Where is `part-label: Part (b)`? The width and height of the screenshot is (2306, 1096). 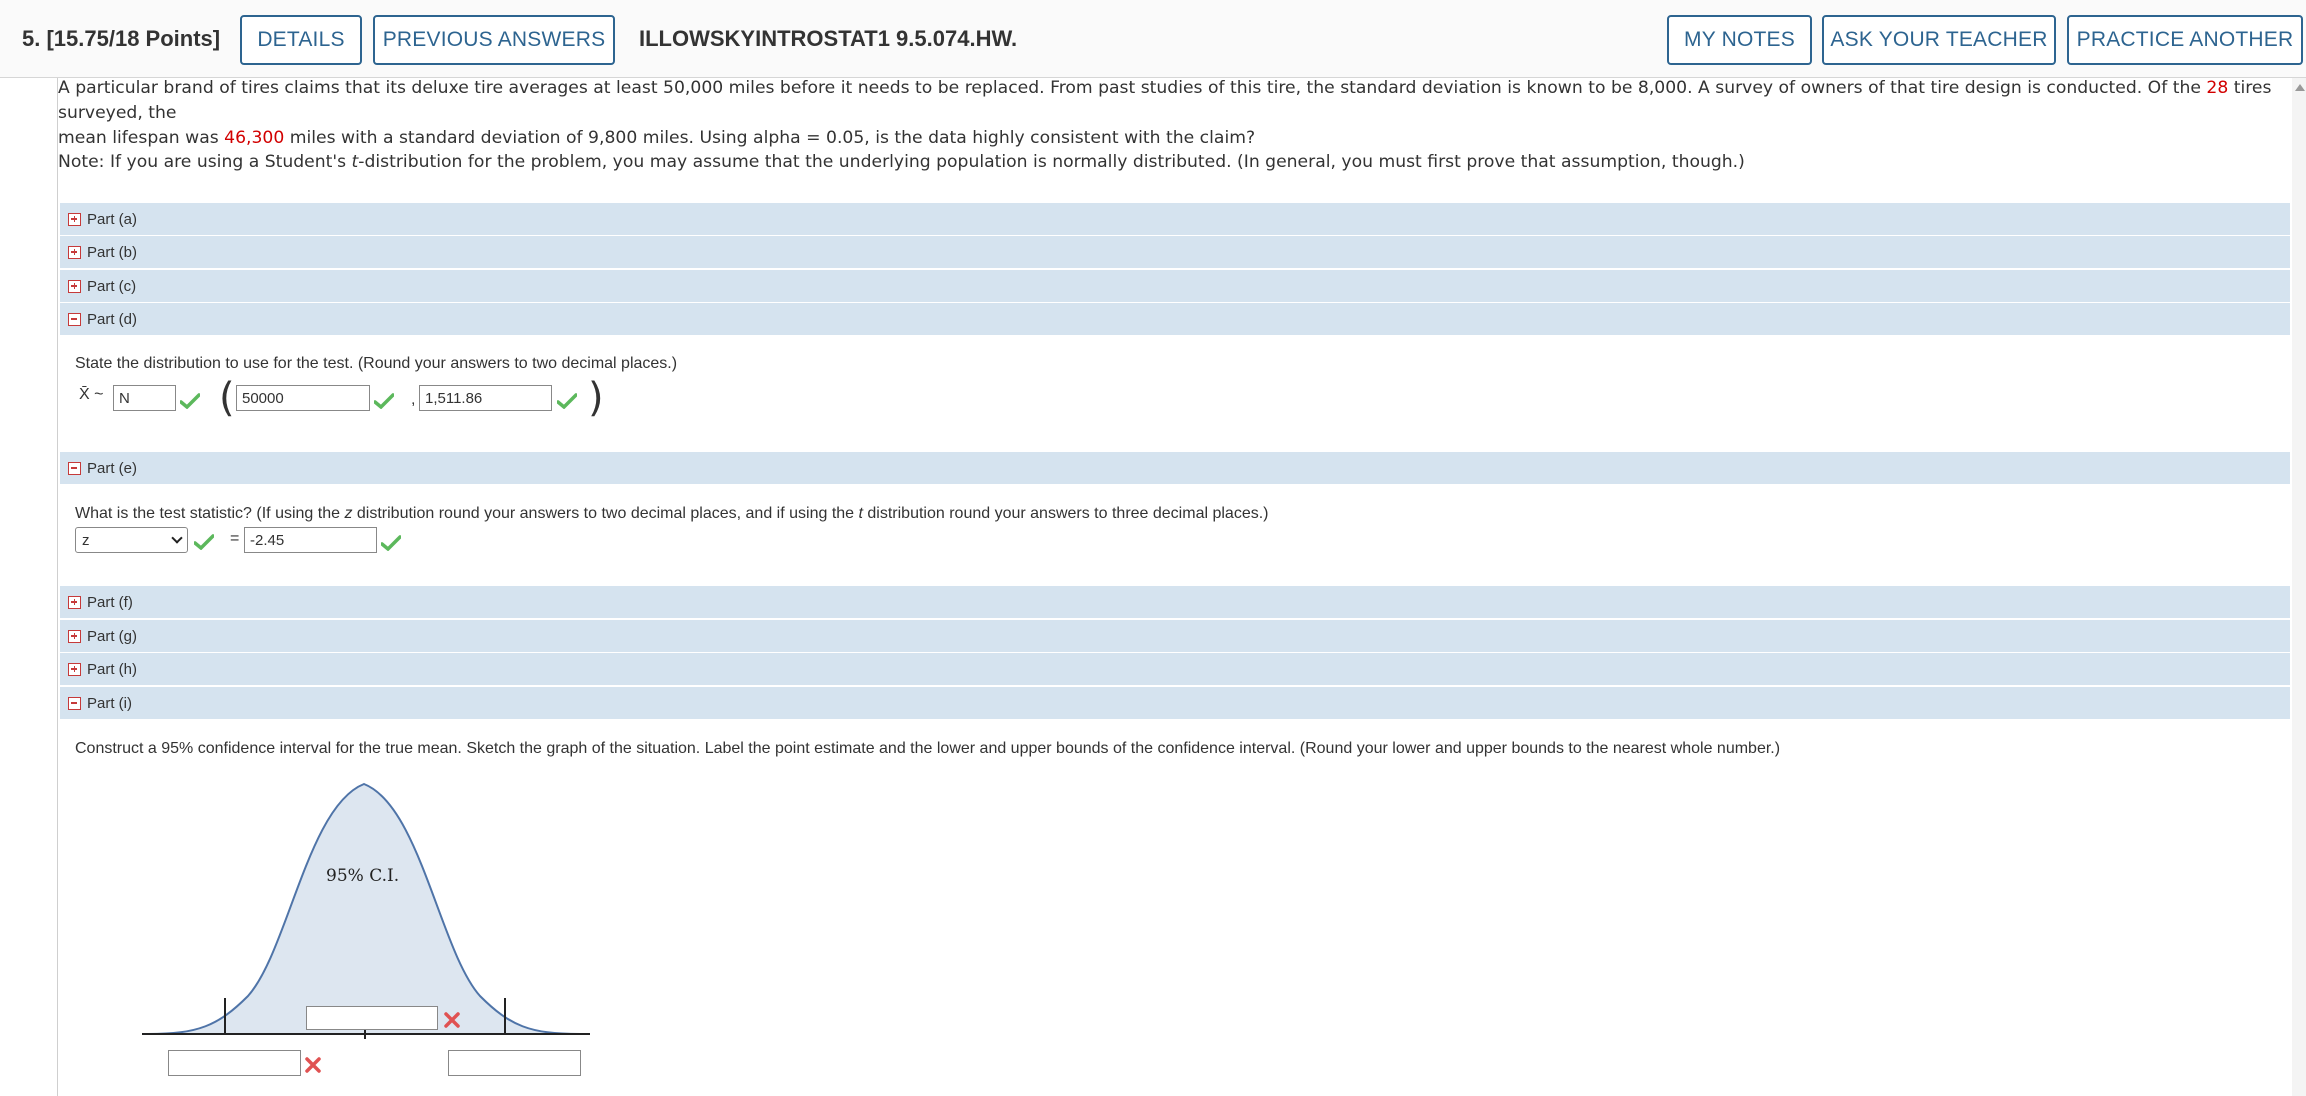 part-label: Part (b) is located at coordinates (112, 252).